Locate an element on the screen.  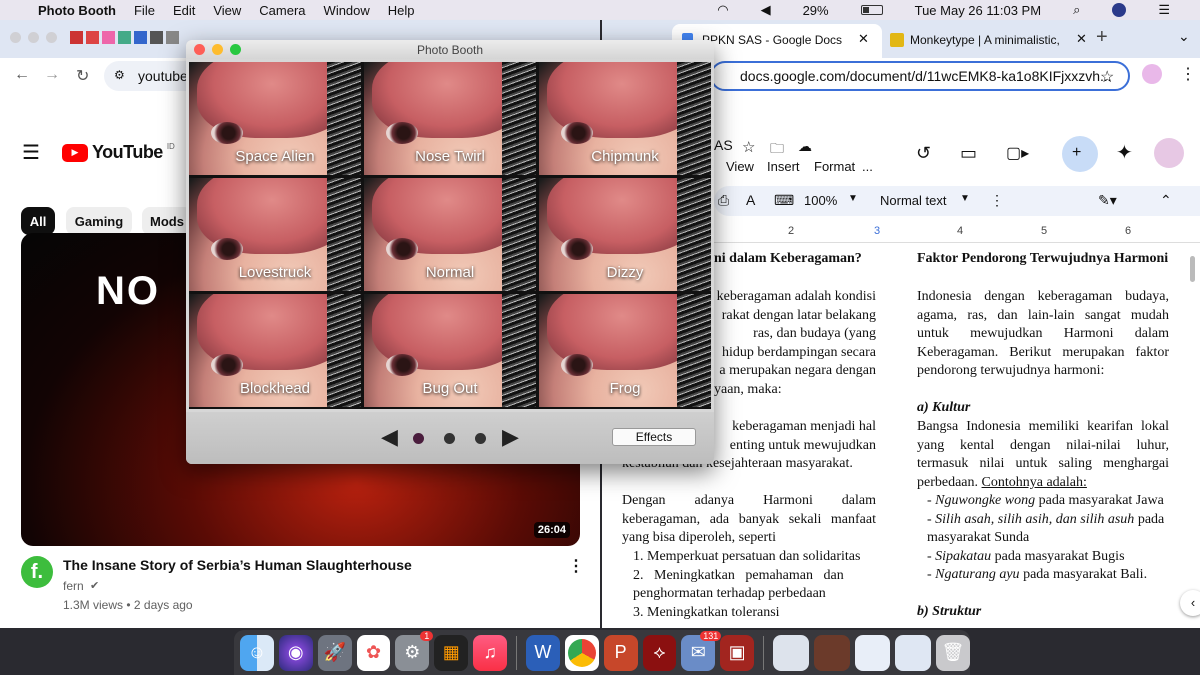
back-icon: ← is located at coordinates (22, 75).